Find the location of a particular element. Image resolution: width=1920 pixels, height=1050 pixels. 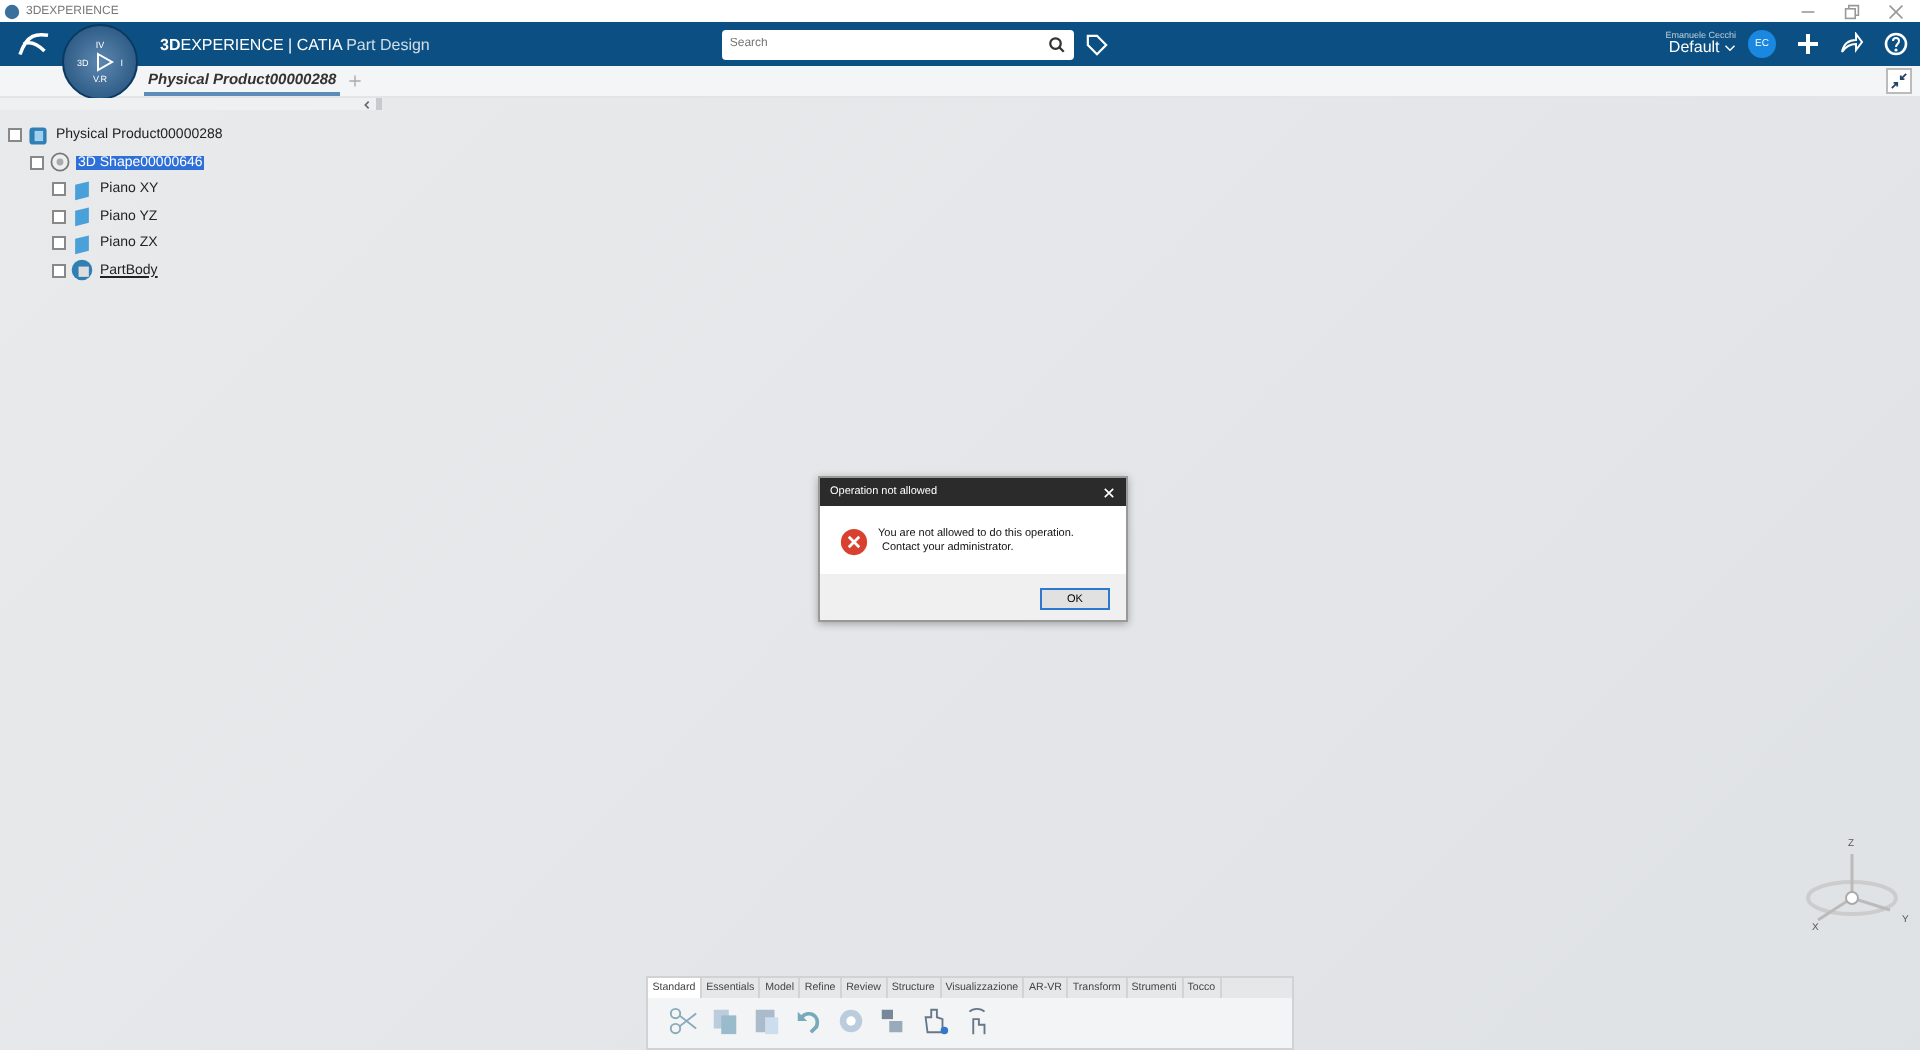

search-icon is located at coordinates (1056, 44).